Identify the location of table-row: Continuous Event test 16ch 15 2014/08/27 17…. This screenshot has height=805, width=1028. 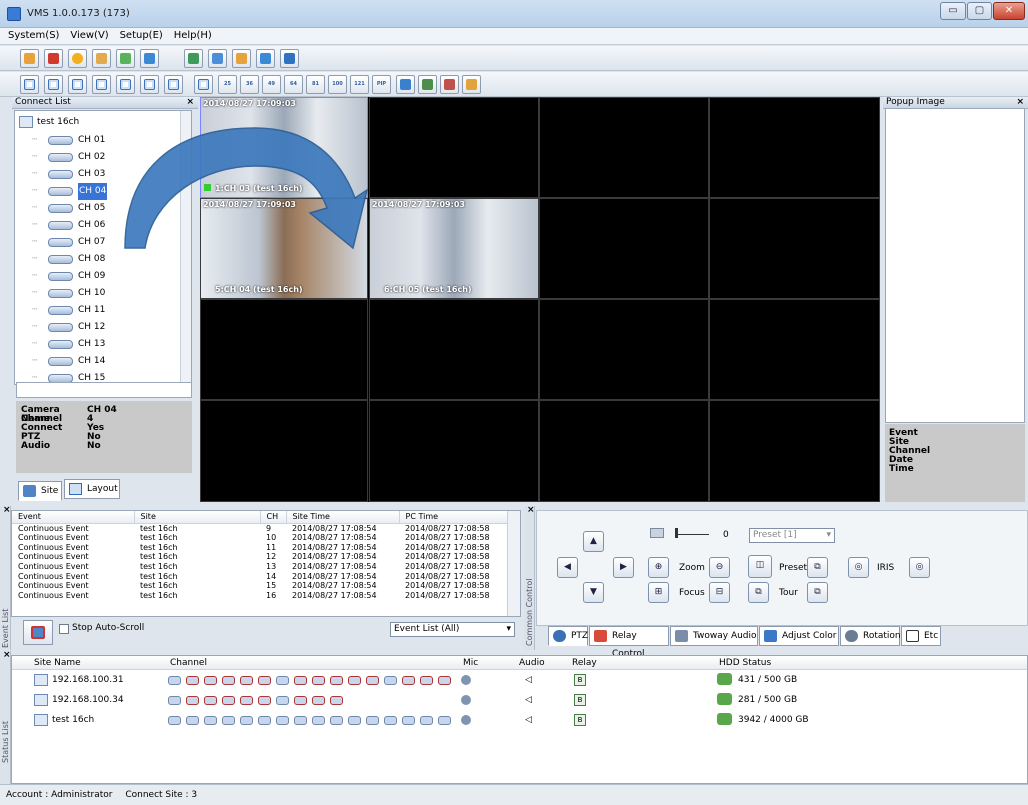
(260, 586).